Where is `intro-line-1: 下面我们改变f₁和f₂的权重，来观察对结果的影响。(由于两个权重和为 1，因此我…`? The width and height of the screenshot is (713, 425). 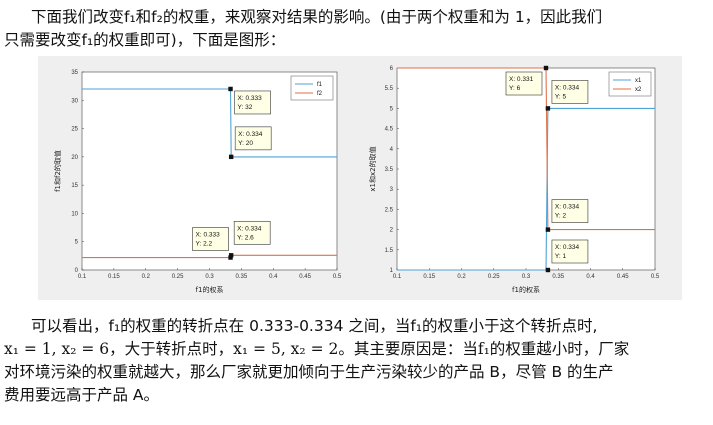
intro-line-1: 下面我们改变f₁和f₂的权重，来观察对结果的影响。(由于两个权重和为 1，因此我… is located at coordinates (317, 17).